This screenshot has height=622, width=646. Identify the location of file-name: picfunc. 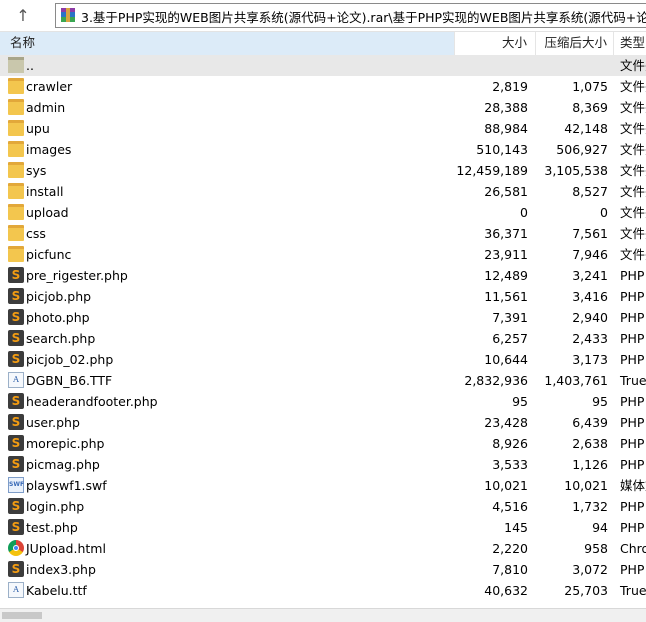
(49, 254).